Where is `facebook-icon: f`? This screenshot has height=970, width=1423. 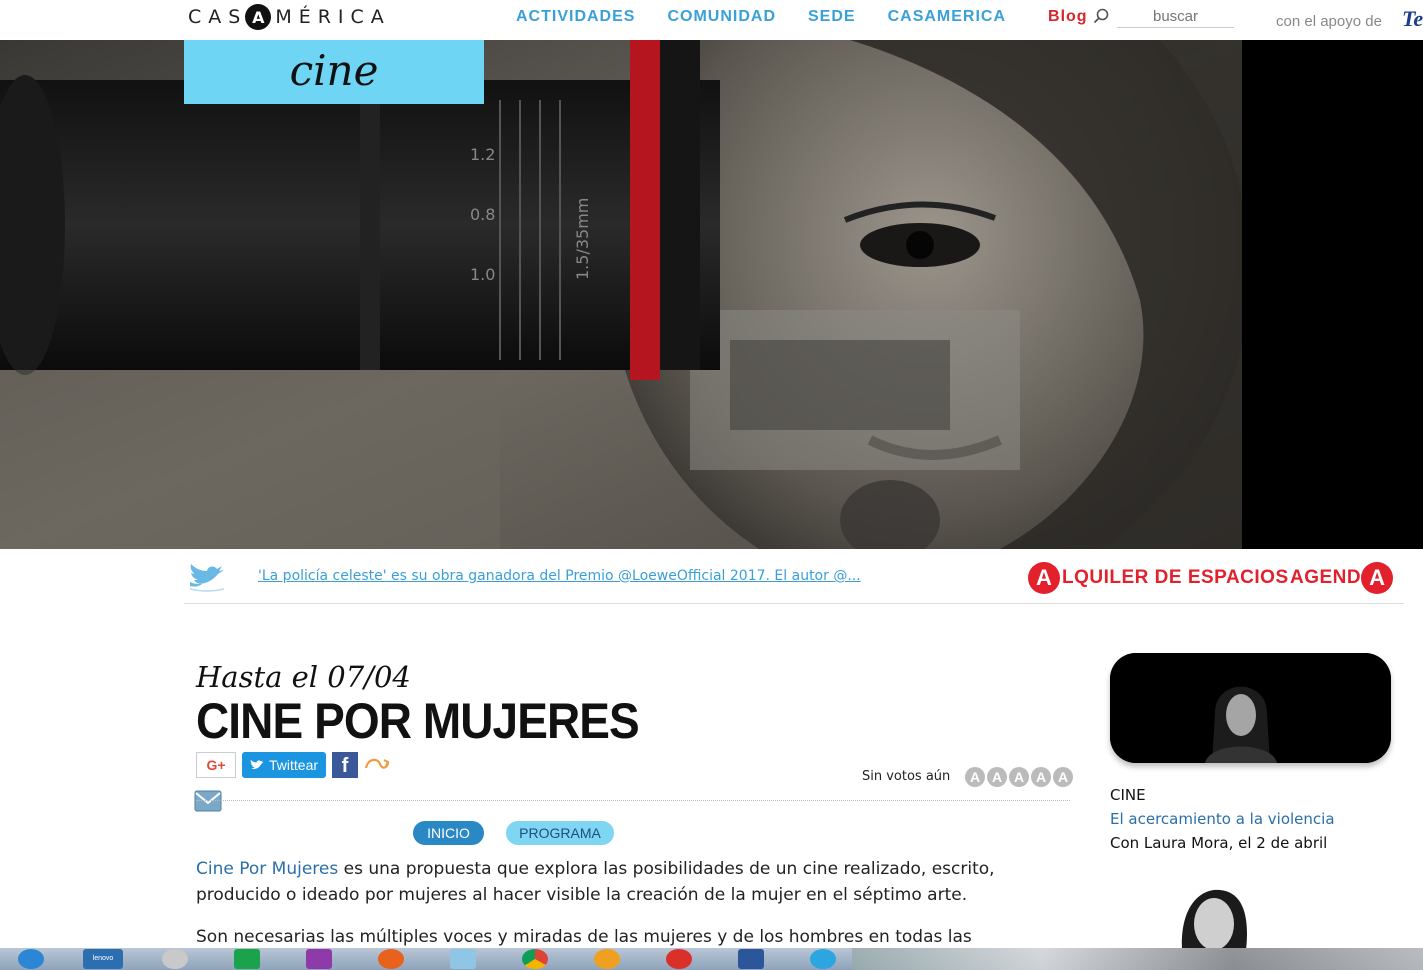
facebook-icon: f is located at coordinates (345, 765).